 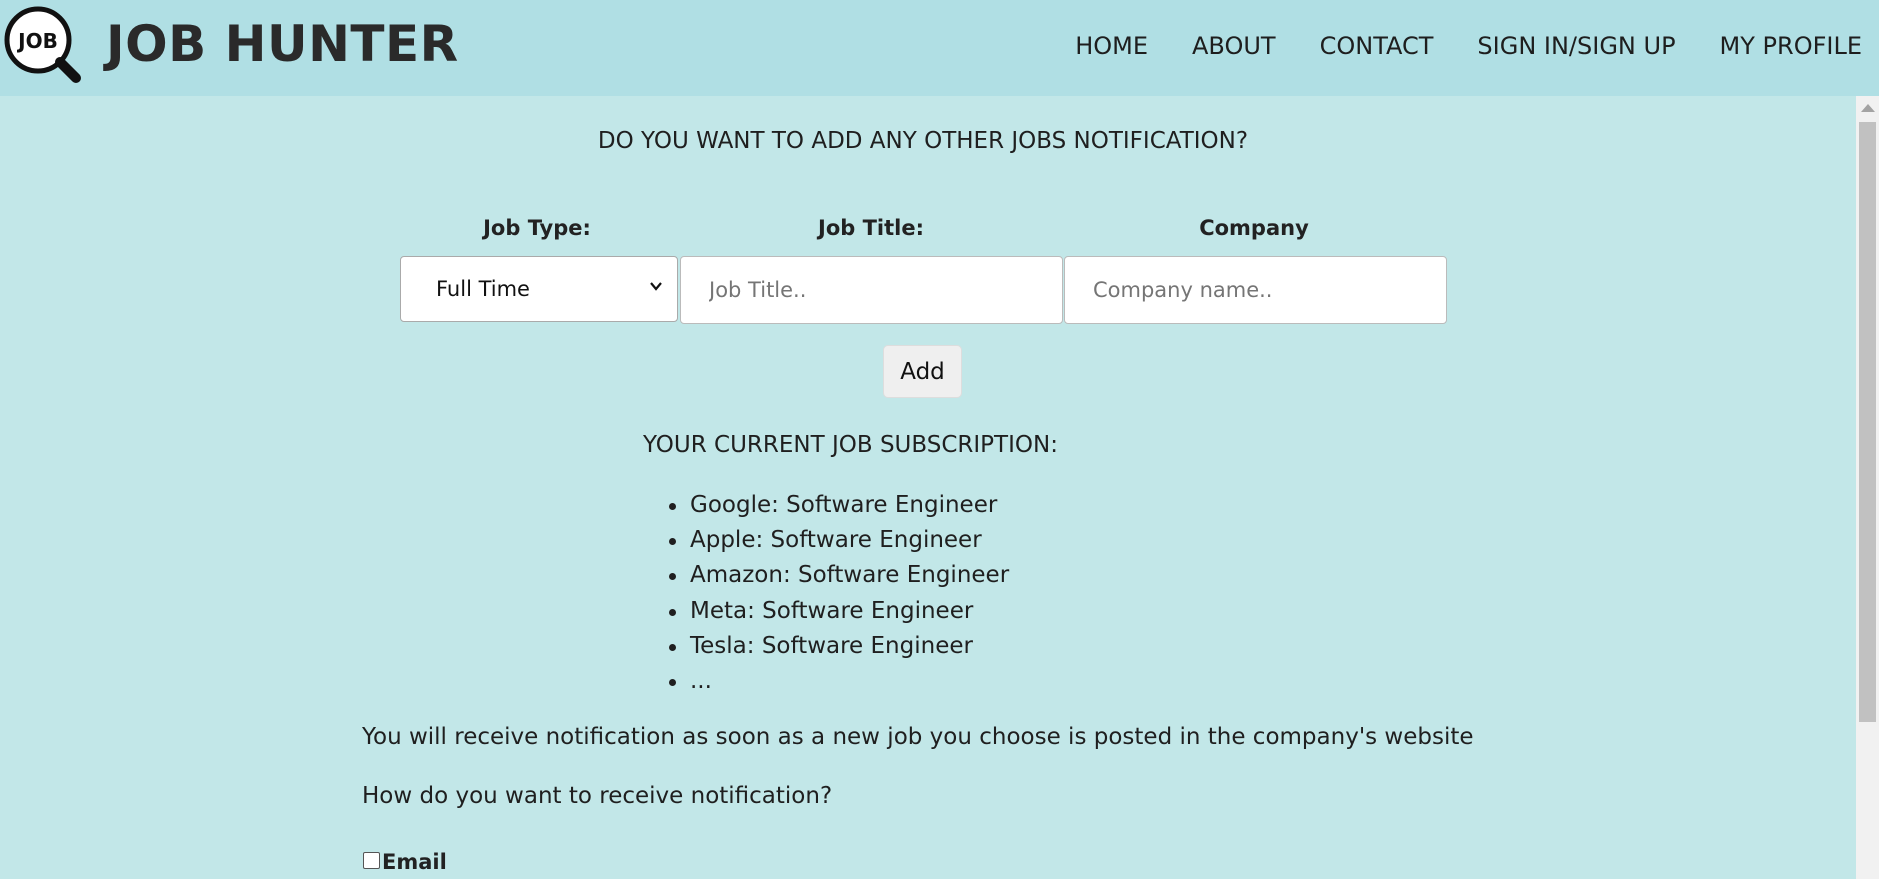 What do you see at coordinates (539, 289) in the screenshot?
I see `job-type-select: Full Time` at bounding box center [539, 289].